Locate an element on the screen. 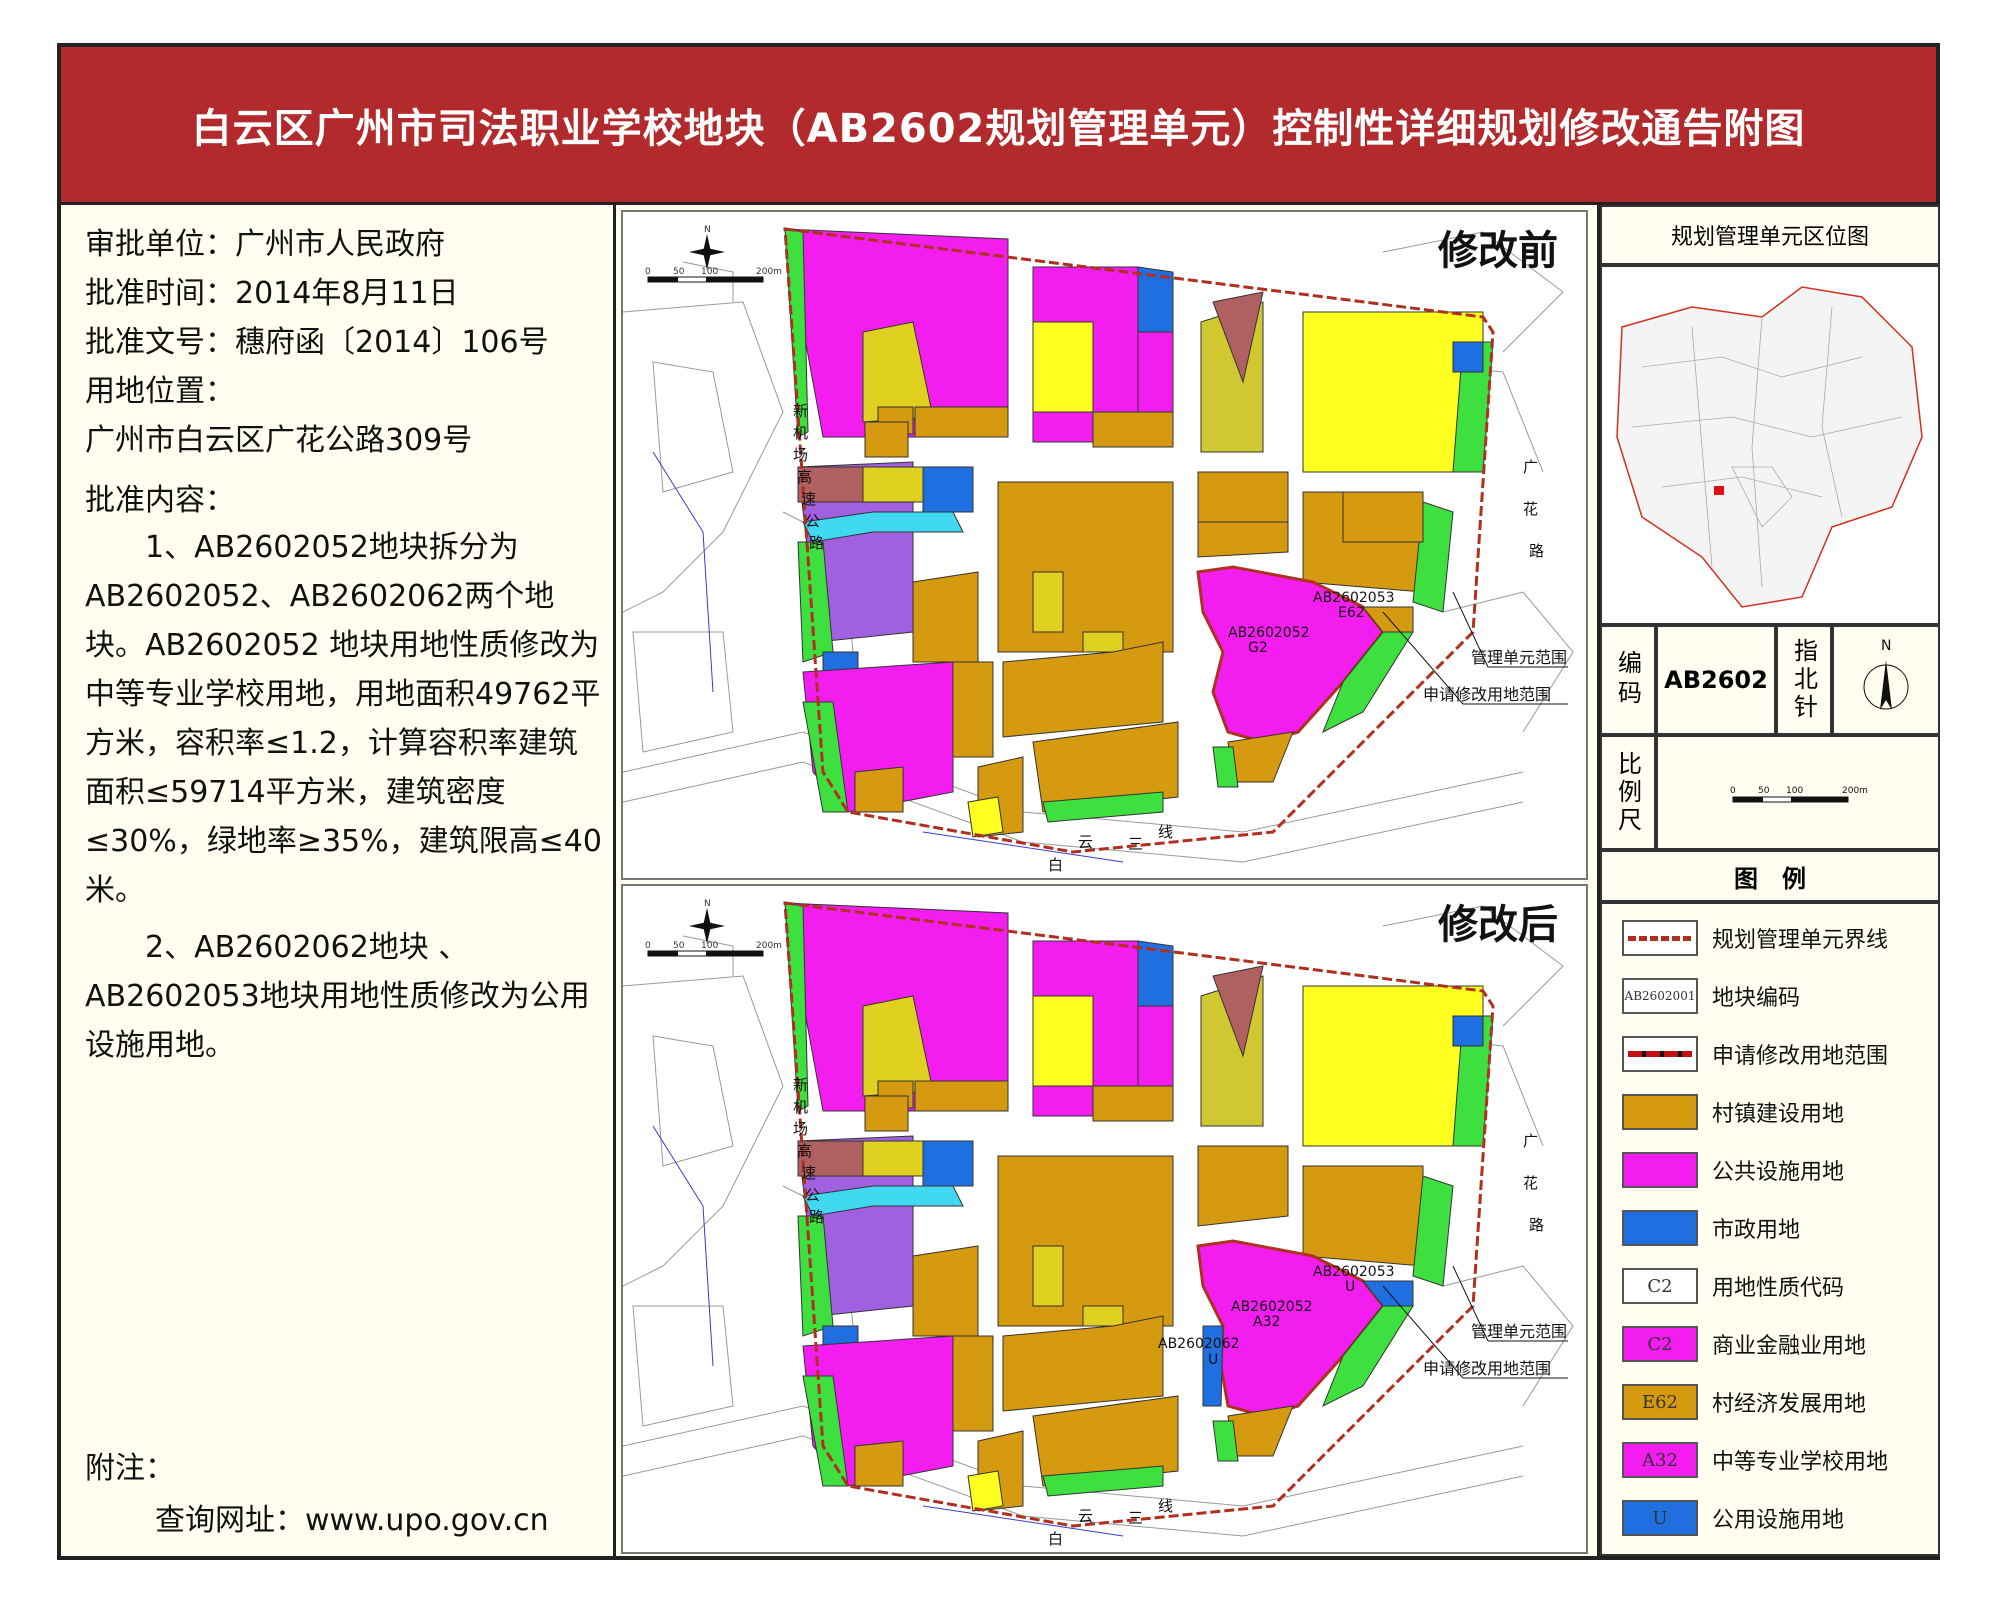  legend-item-school: A32 中等专业学校用地 is located at coordinates (1755, 1460).